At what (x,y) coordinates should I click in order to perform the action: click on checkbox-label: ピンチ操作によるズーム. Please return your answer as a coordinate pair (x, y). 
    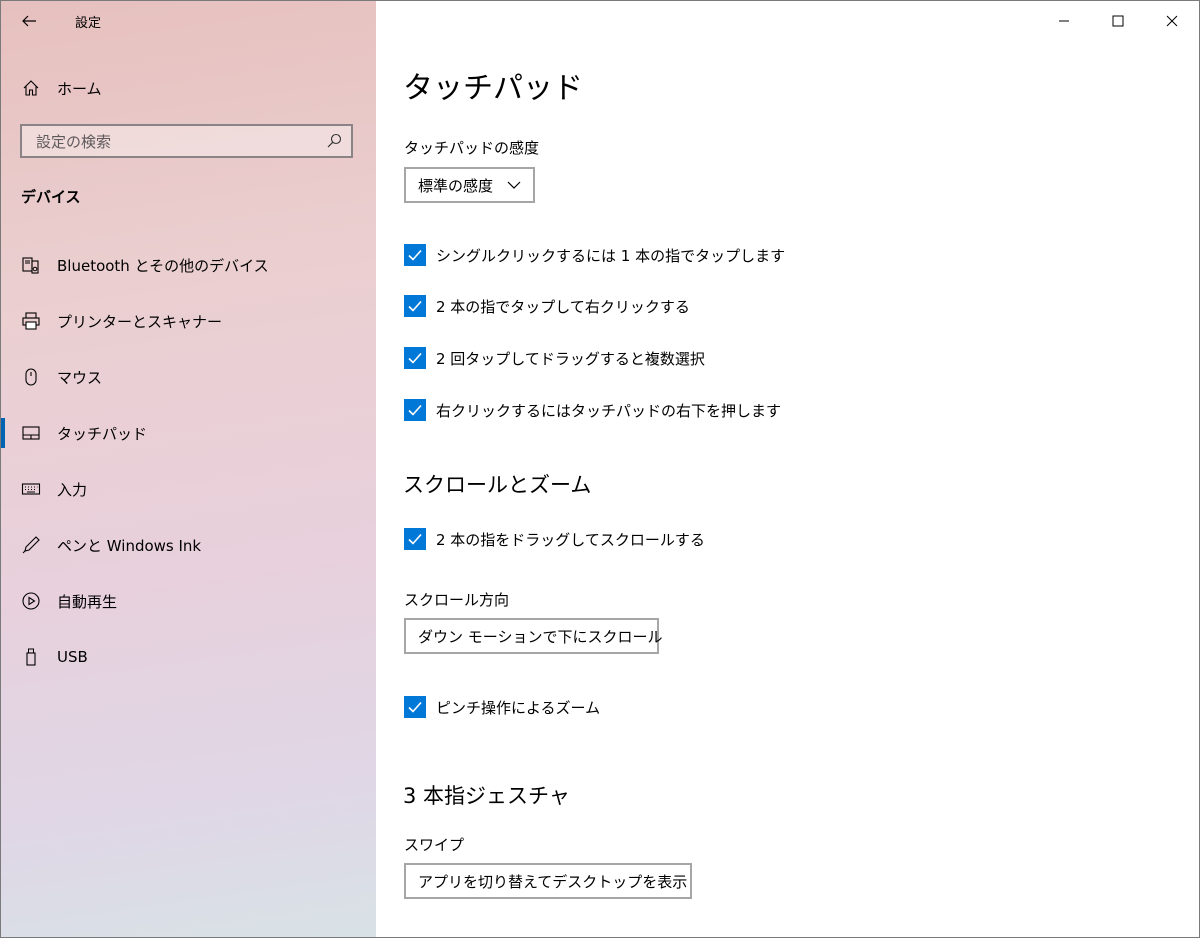
    Looking at the image, I should click on (518, 707).